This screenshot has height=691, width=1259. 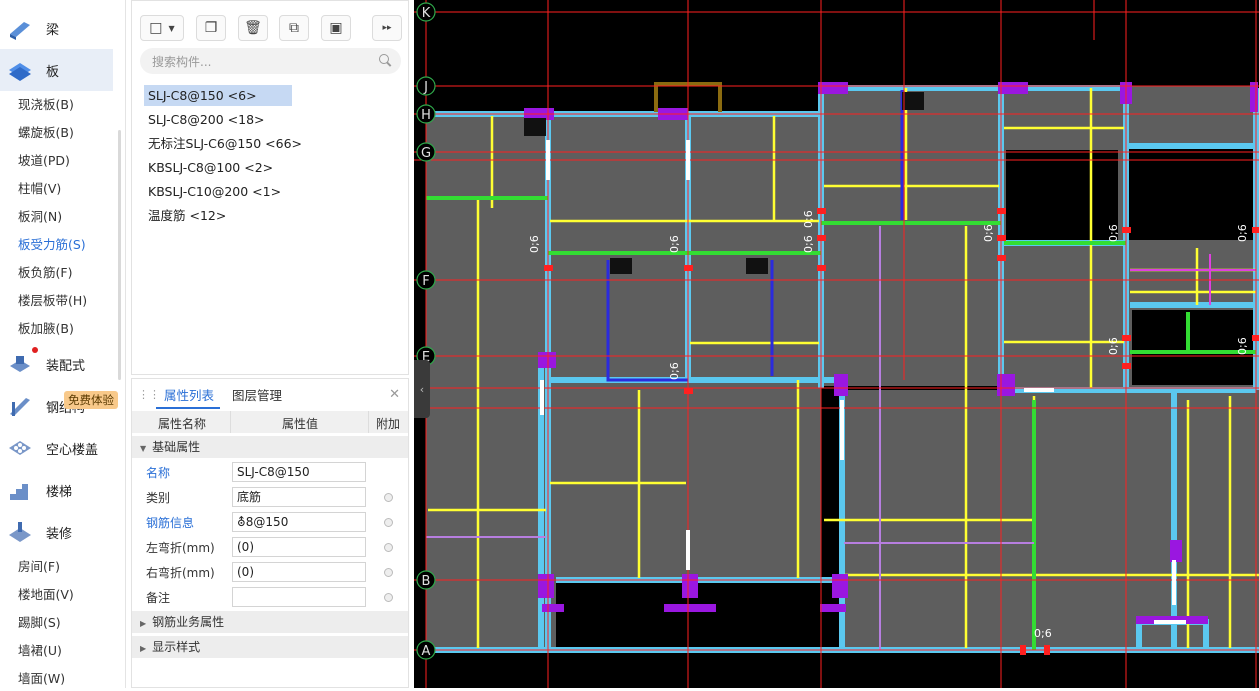 What do you see at coordinates (149, 394) in the screenshot?
I see `drag-handle-icon: ⋮⋮` at bounding box center [149, 394].